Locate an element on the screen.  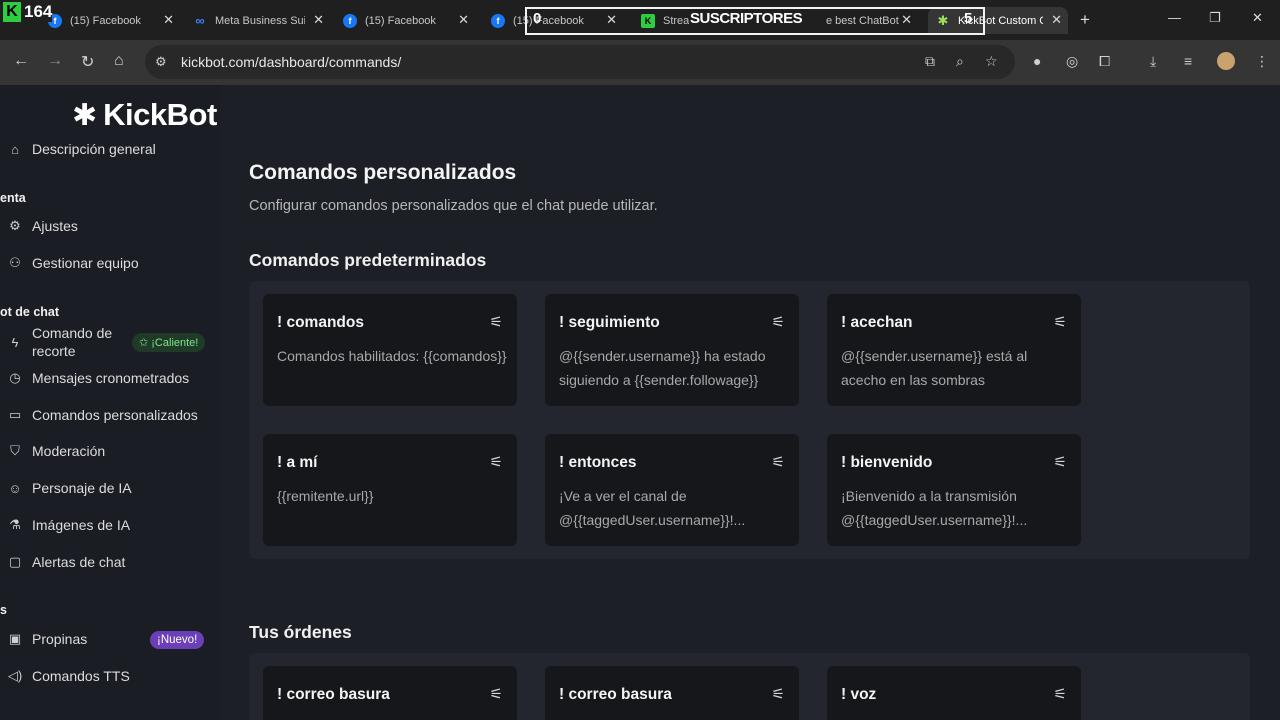
bookmark-star-icon: ☆ is located at coordinates (991, 61).